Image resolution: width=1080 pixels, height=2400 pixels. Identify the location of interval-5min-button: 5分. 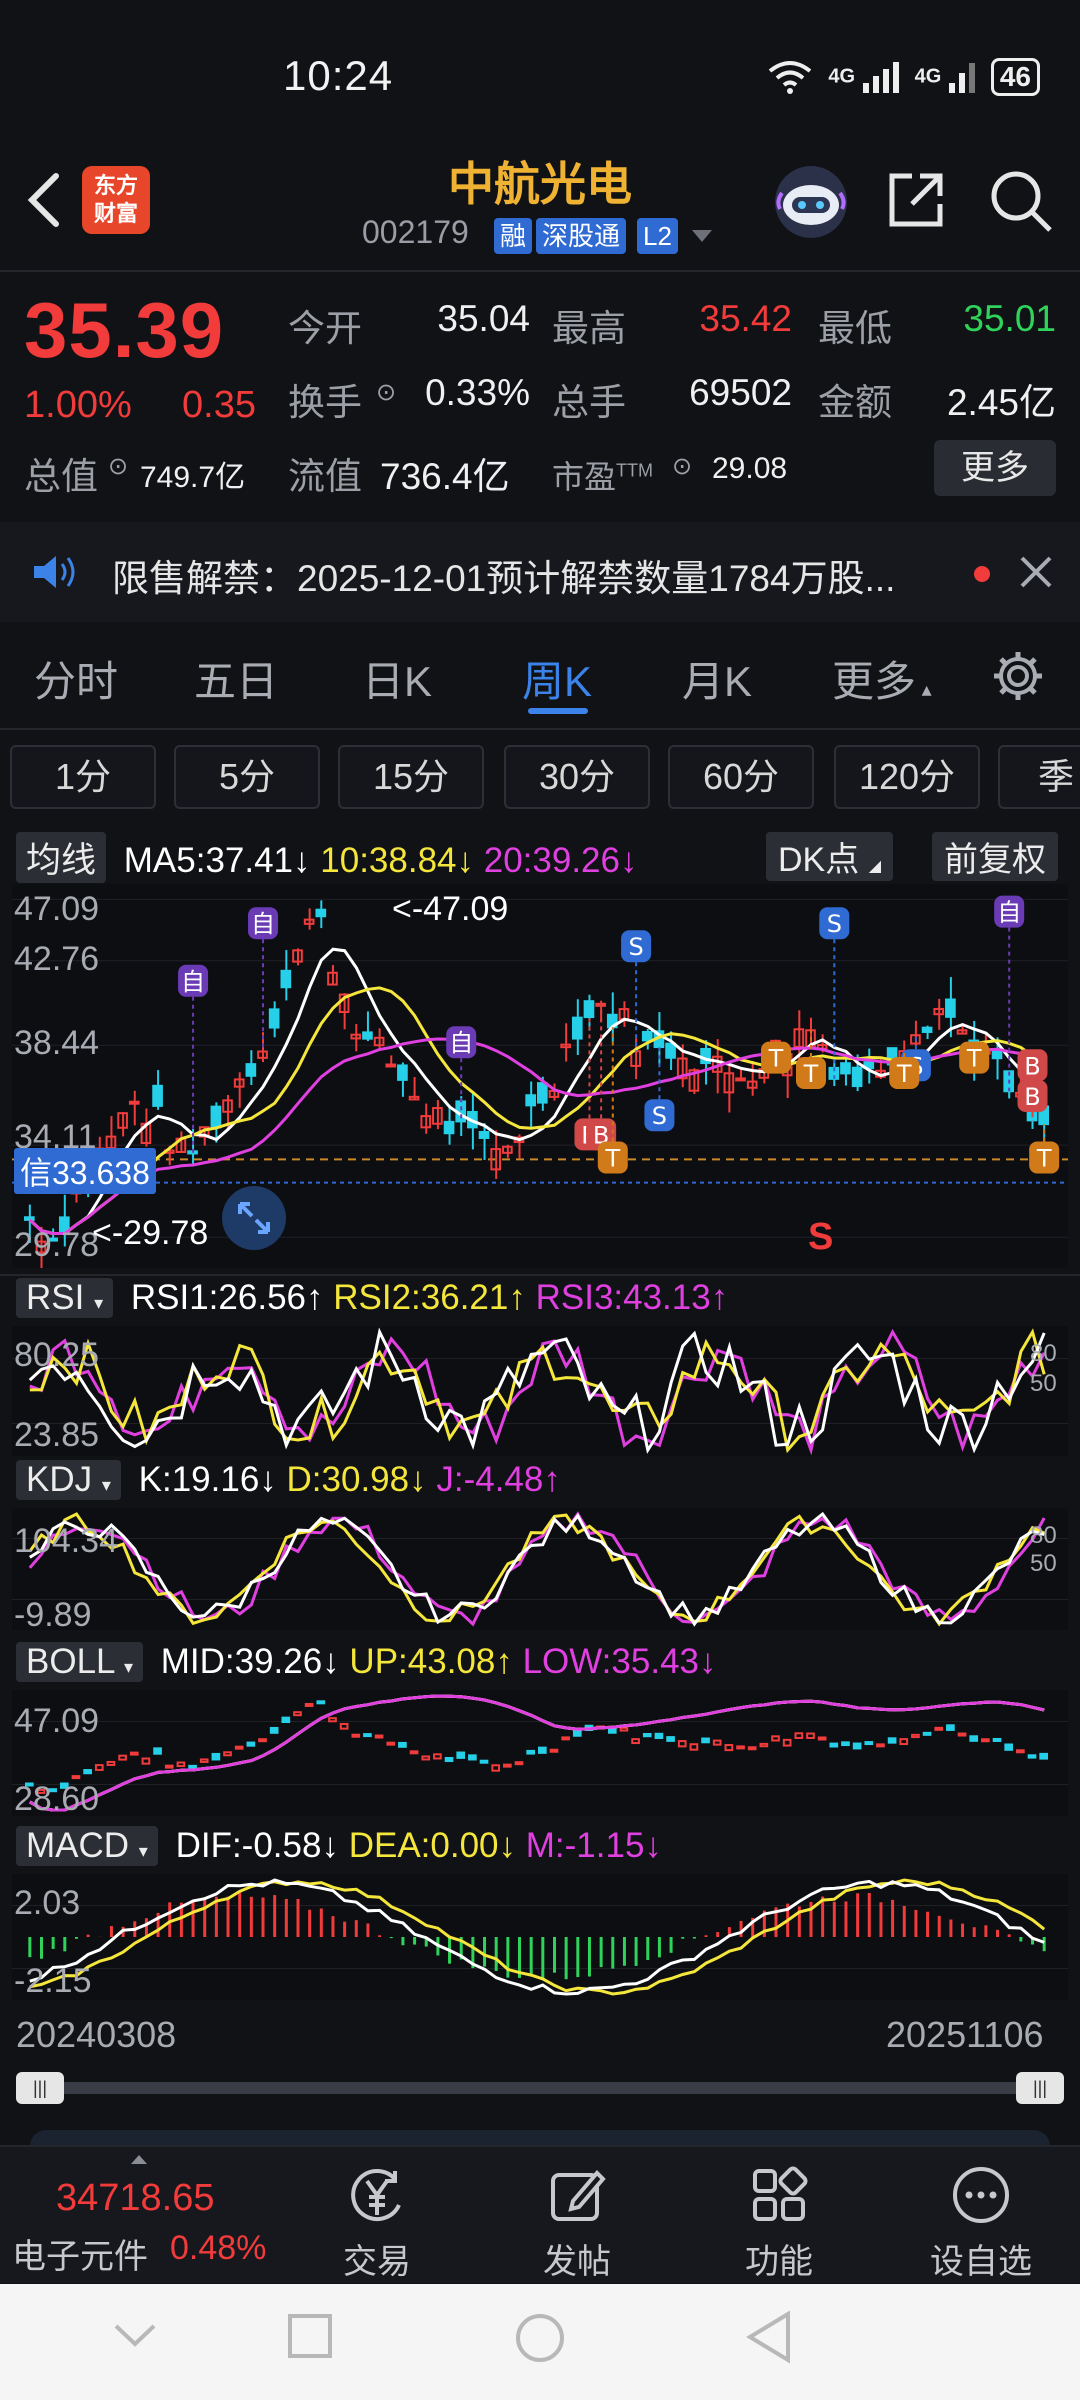
(247, 777).